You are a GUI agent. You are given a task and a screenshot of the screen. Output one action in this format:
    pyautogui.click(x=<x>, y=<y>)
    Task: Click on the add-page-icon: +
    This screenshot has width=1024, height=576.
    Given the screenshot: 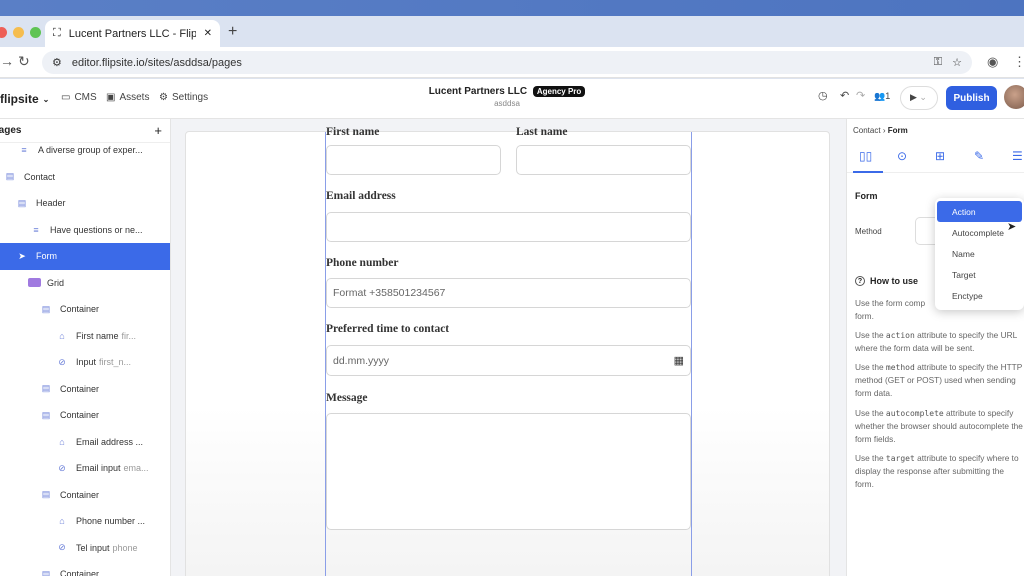 What is the action you would take?
    pyautogui.click(x=158, y=130)
    